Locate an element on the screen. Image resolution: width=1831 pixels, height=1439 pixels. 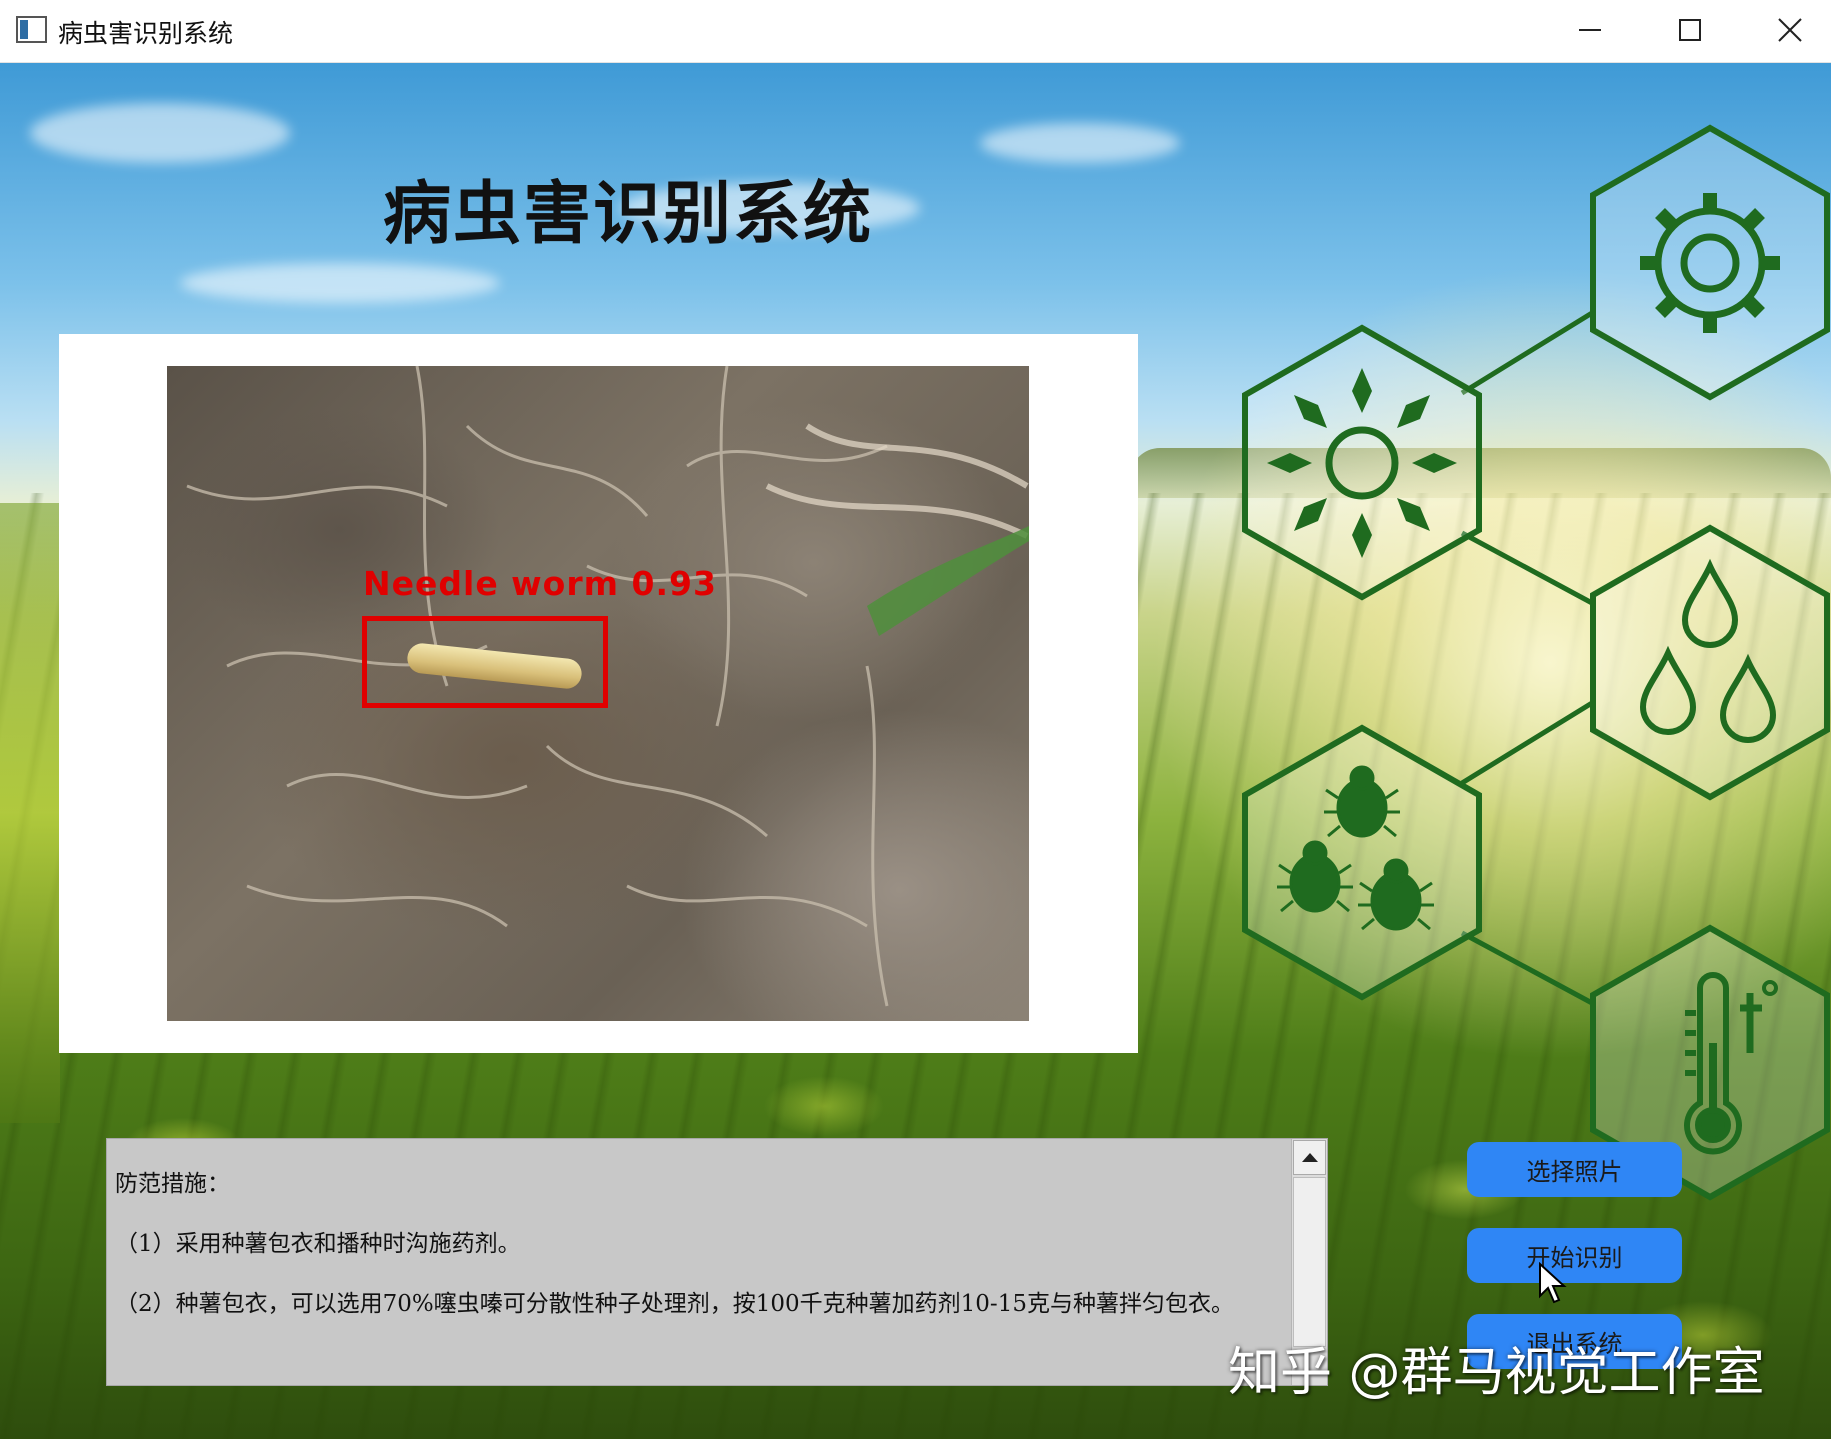
minimize-button is located at coordinates (1590, 30).